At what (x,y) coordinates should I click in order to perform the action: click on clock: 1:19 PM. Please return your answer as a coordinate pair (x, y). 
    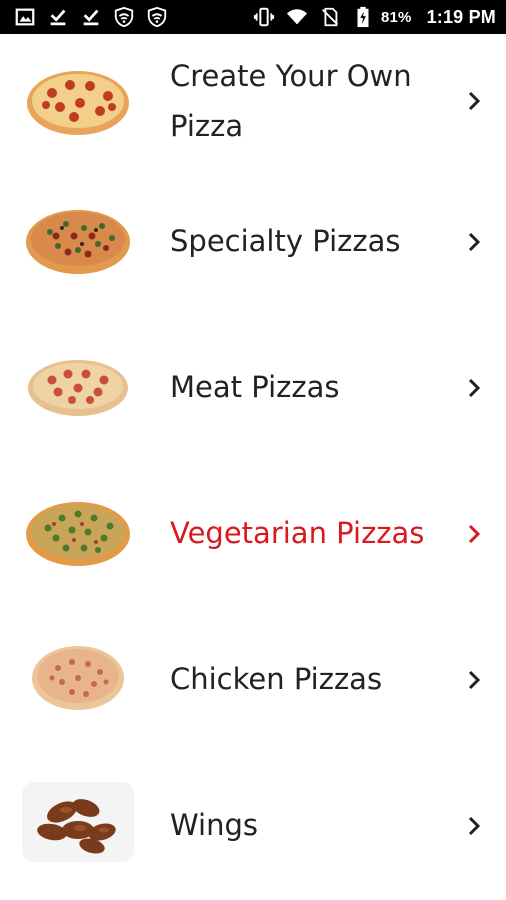
    Looking at the image, I should click on (461, 16).